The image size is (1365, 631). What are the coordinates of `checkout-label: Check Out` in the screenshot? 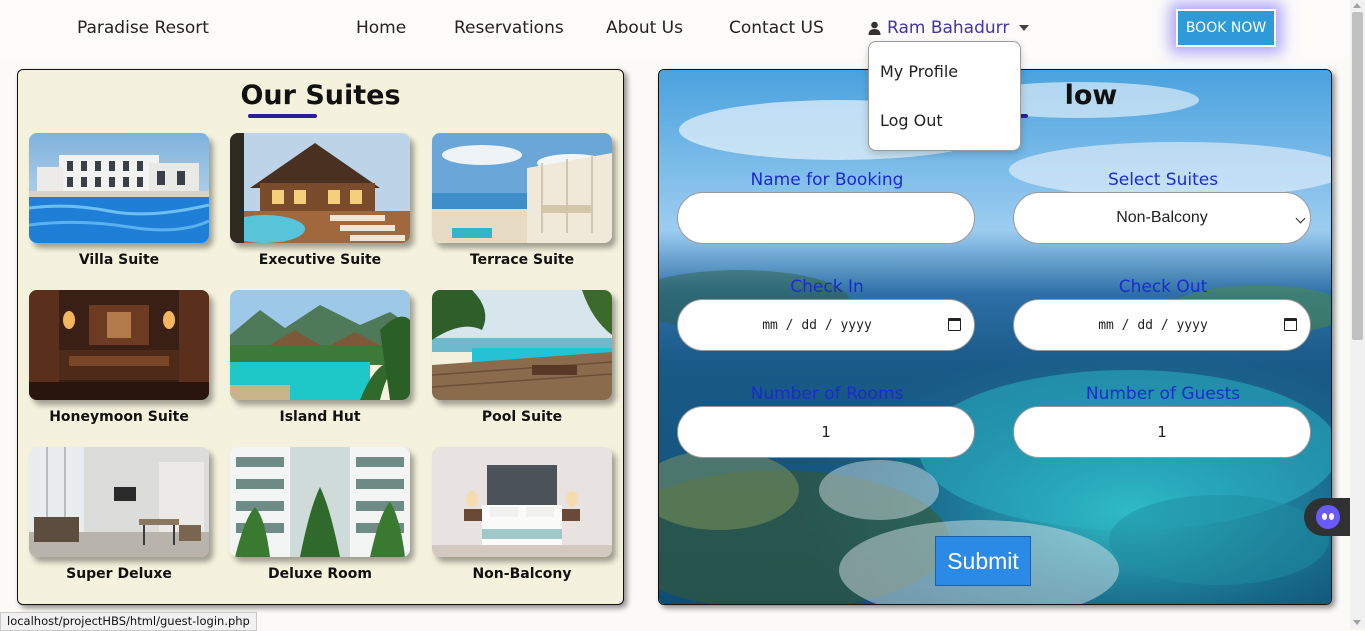 It's located at (1163, 287).